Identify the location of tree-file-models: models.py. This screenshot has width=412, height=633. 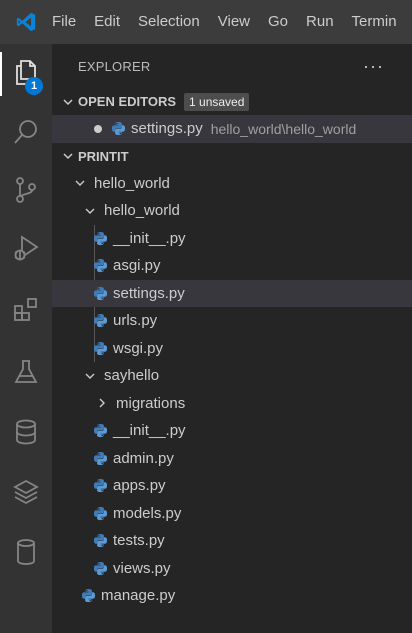
(232, 514).